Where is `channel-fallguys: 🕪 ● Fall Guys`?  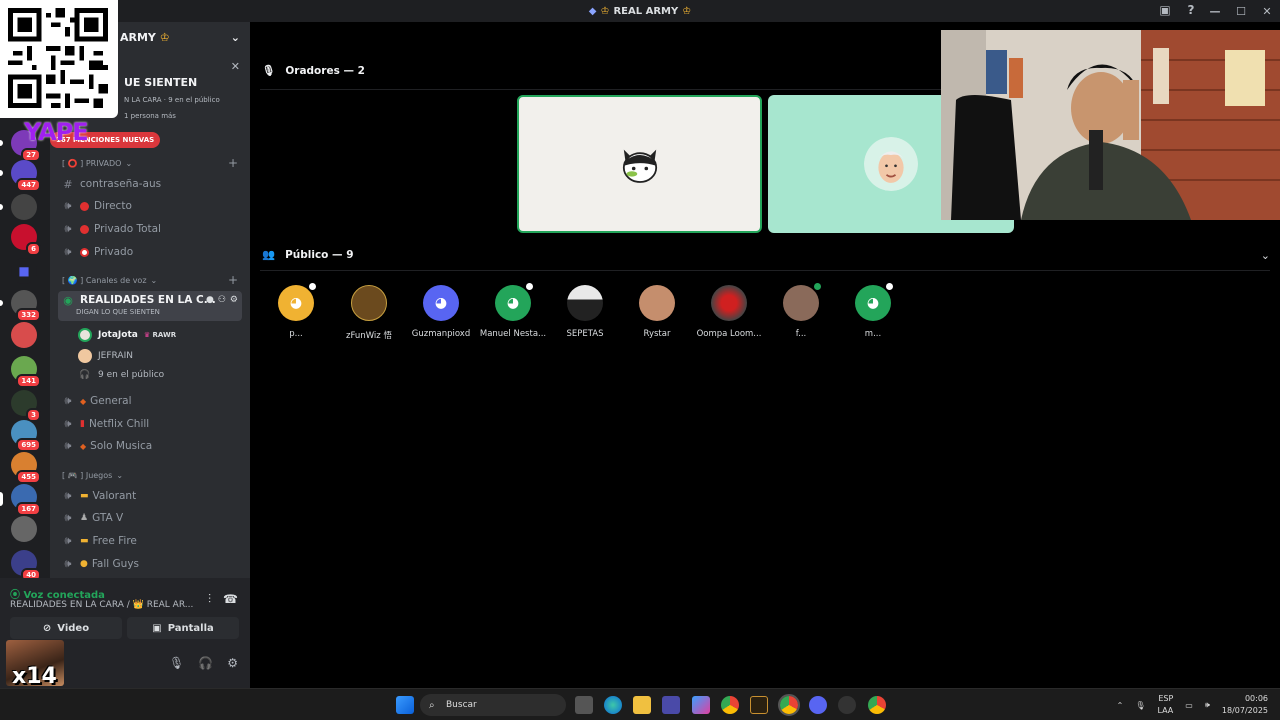 channel-fallguys: 🕪 ● Fall Guys is located at coordinates (150, 564).